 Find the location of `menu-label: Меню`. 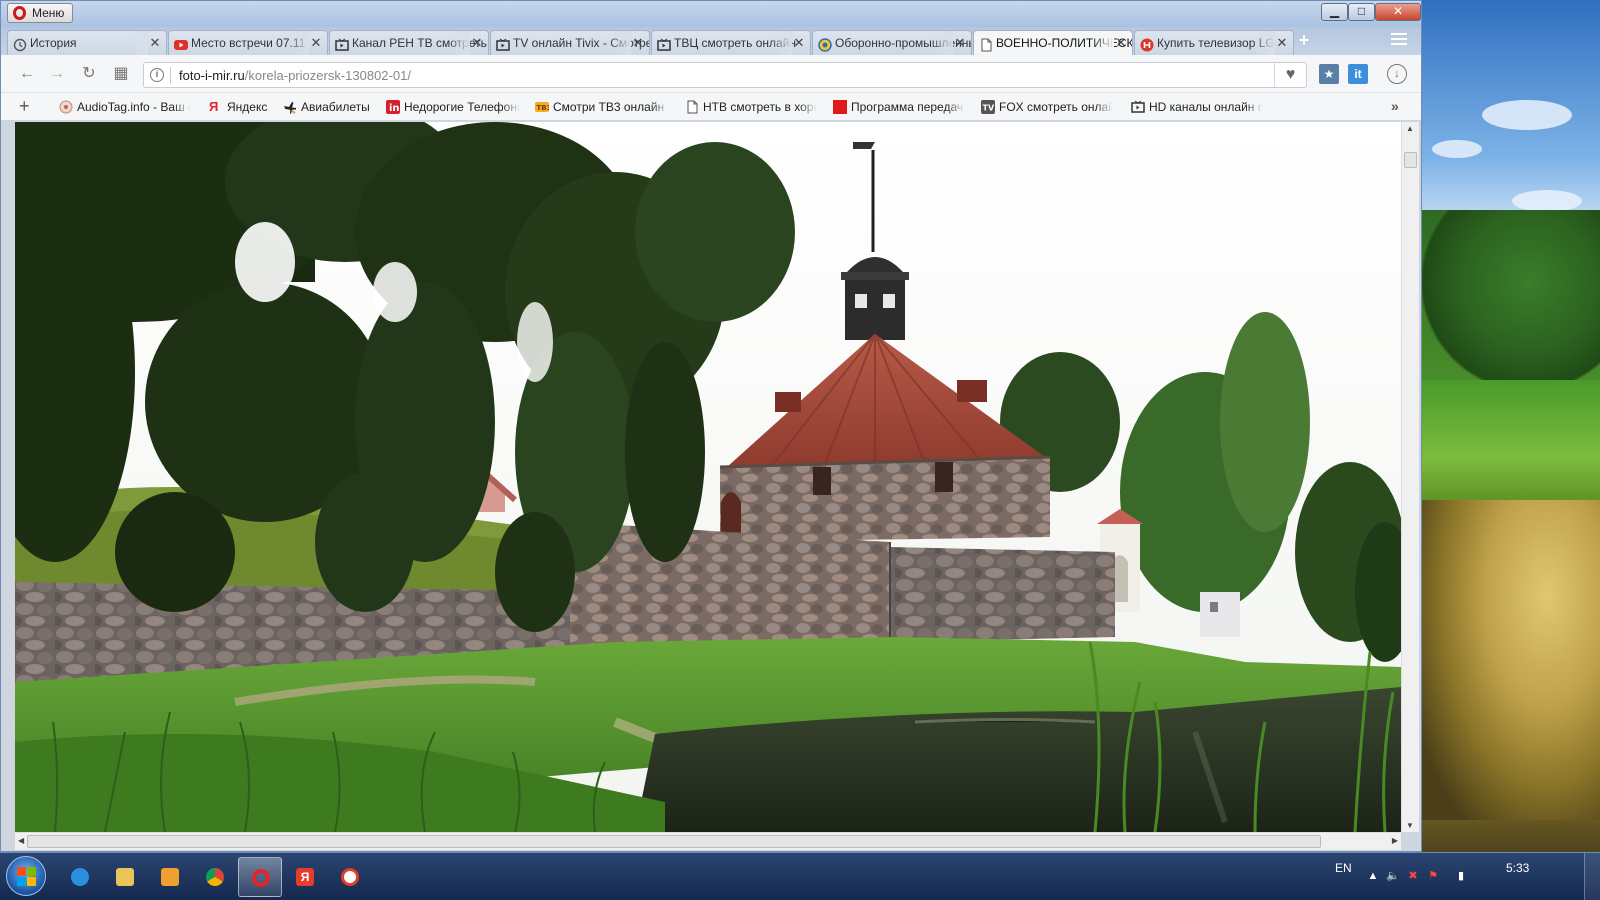

menu-label: Меню is located at coordinates (48, 13).